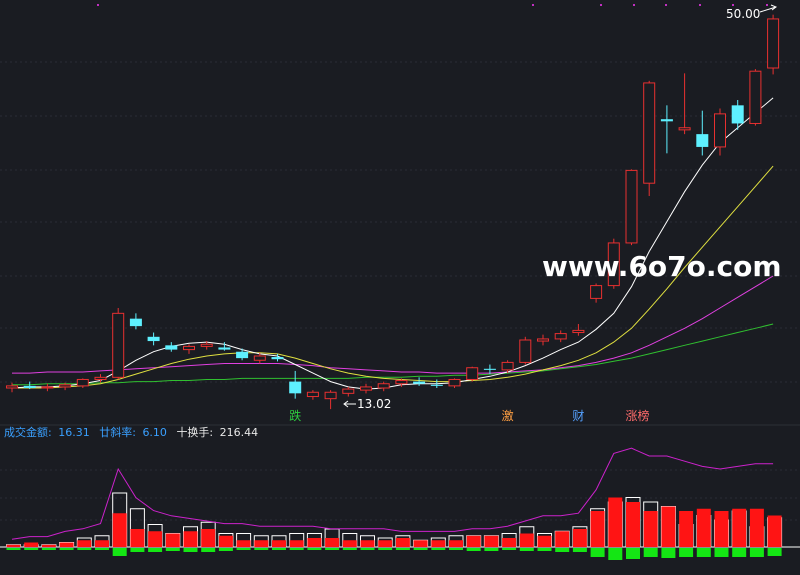 This screenshot has height=575, width=800. What do you see at coordinates (154, 432) in the screenshot?
I see `indicator-slope-value: 6.10` at bounding box center [154, 432].